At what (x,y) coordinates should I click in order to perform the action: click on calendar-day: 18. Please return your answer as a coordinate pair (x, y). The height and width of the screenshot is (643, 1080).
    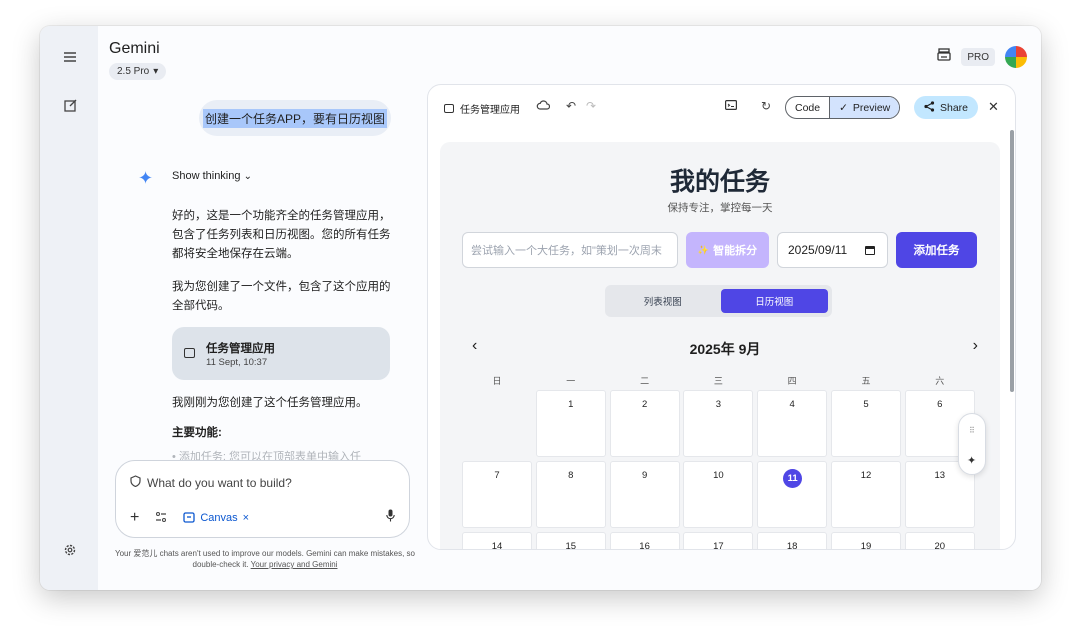
    Looking at the image, I should click on (792, 541).